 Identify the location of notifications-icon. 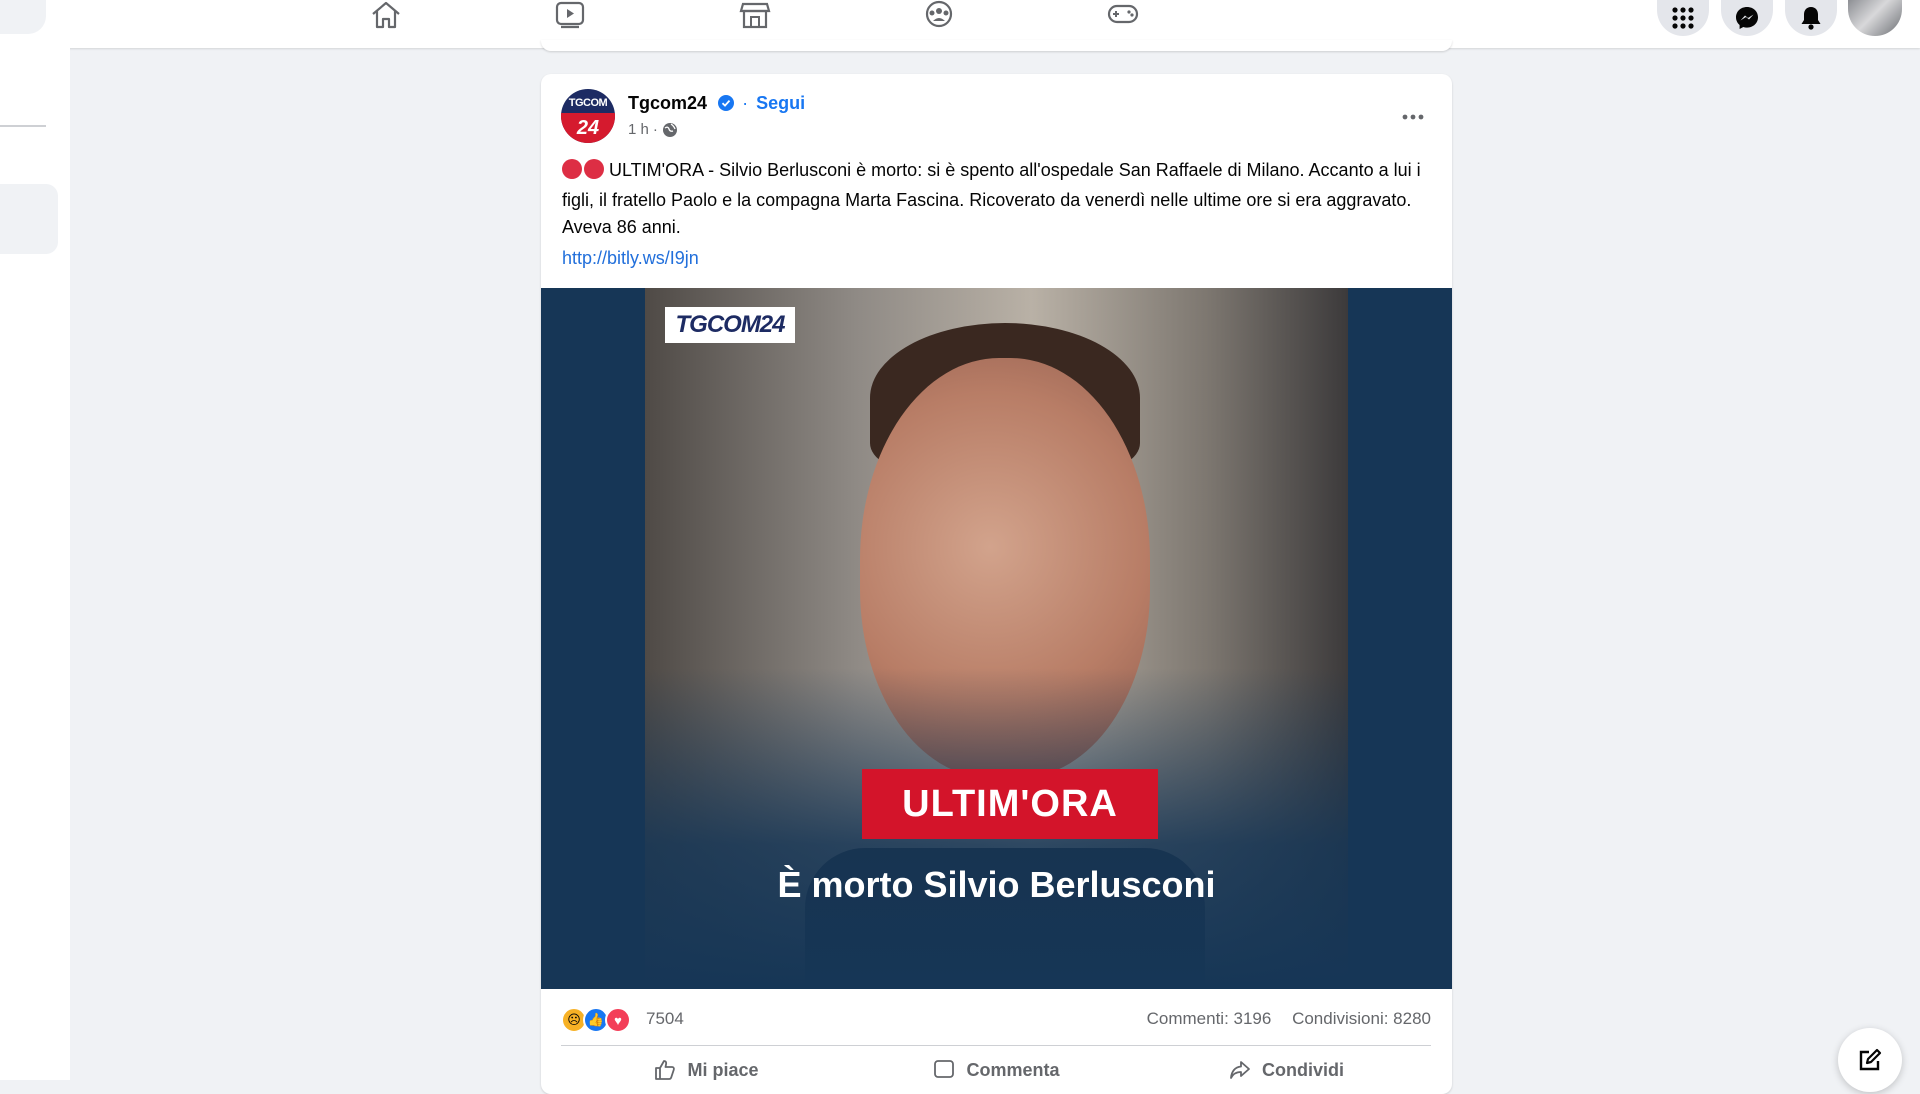
(1811, 18).